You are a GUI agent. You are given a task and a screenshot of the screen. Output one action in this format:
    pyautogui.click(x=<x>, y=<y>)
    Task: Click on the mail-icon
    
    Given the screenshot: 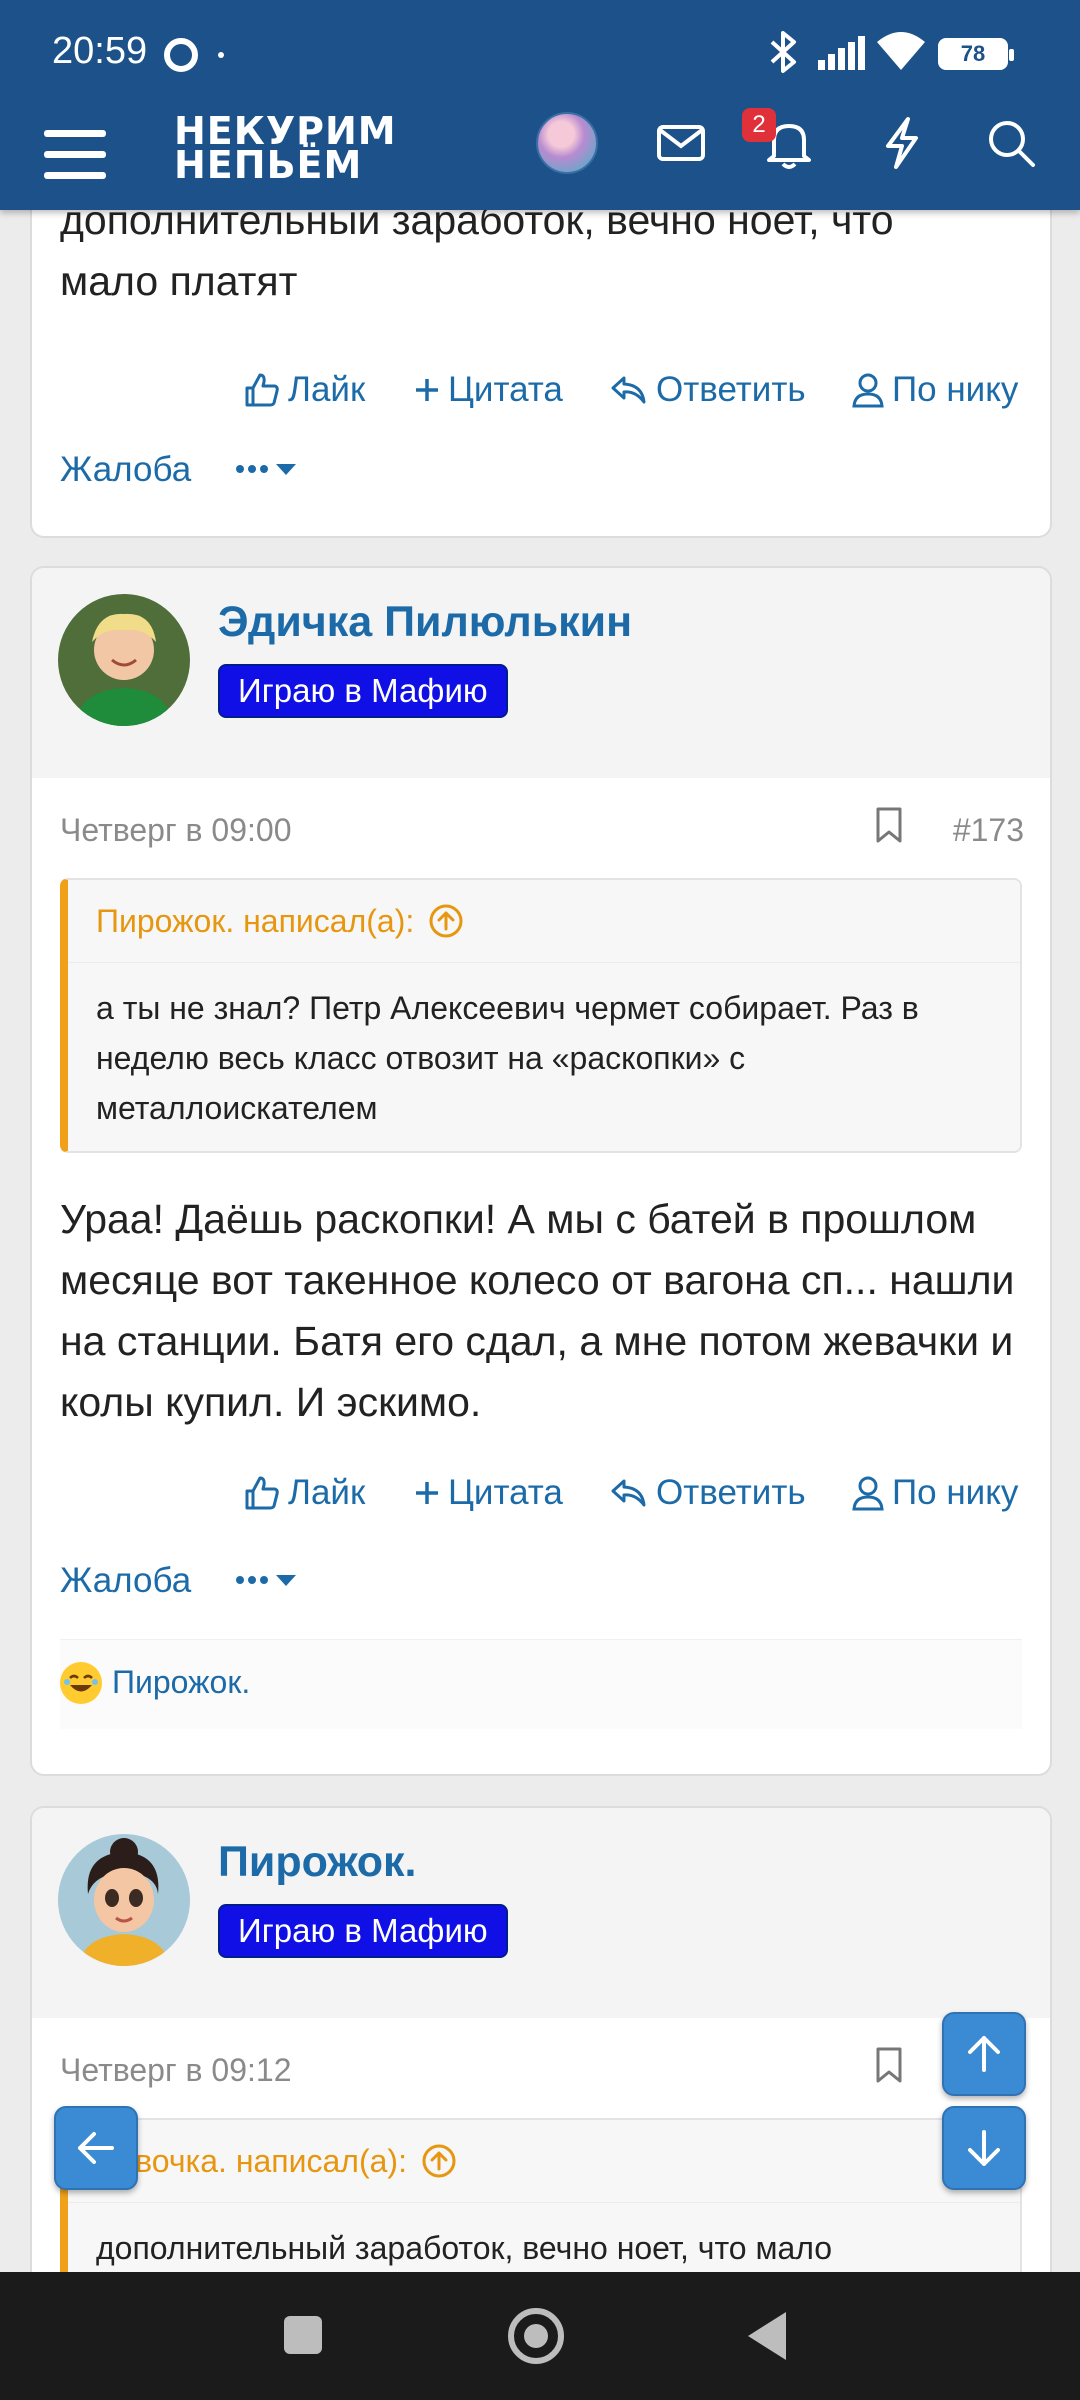 What is the action you would take?
    pyautogui.click(x=681, y=143)
    